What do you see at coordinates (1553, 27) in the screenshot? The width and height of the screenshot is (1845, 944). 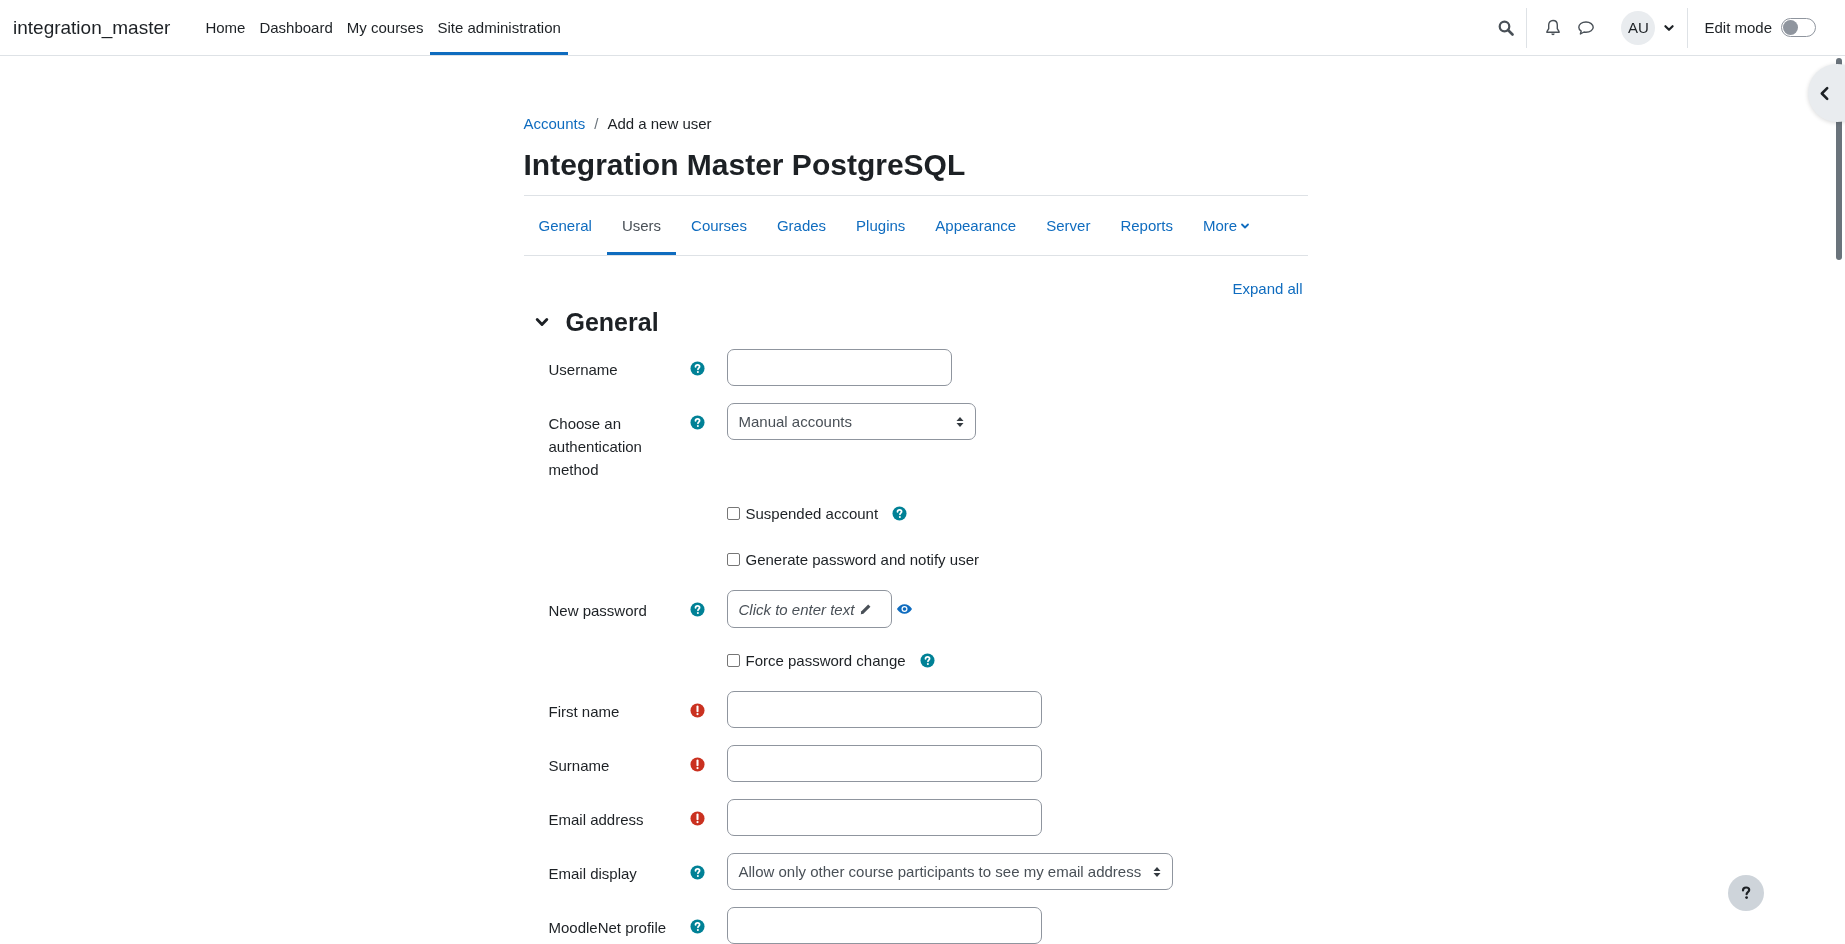 I see `bell-icon` at bounding box center [1553, 27].